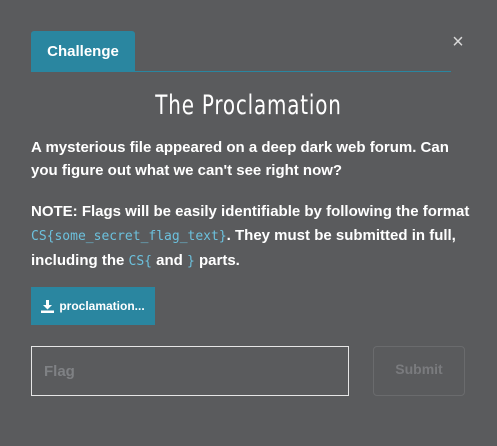 This screenshot has width=497, height=446. I want to click on tab-challenge: Challenge, so click(83, 51).